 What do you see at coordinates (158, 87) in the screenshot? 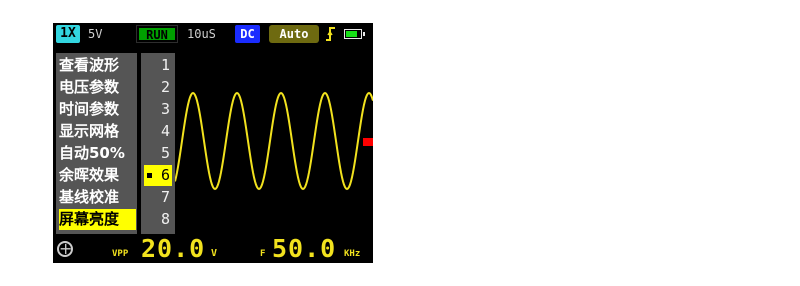
I see `value-option: 2` at bounding box center [158, 87].